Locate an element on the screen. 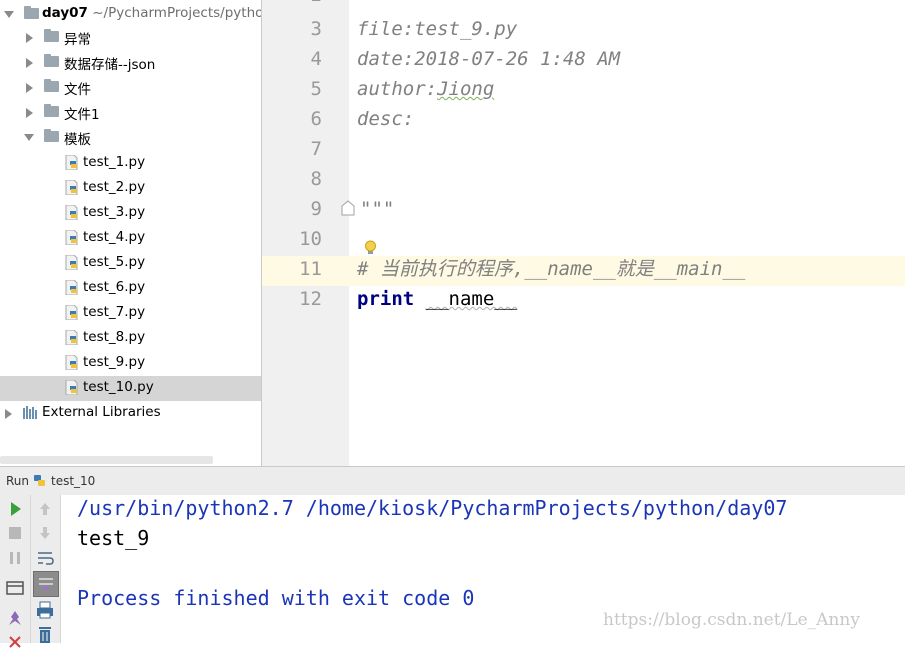 Image resolution: width=905 pixels, height=653 pixels. arrow-down-icon is located at coordinates (45, 533).